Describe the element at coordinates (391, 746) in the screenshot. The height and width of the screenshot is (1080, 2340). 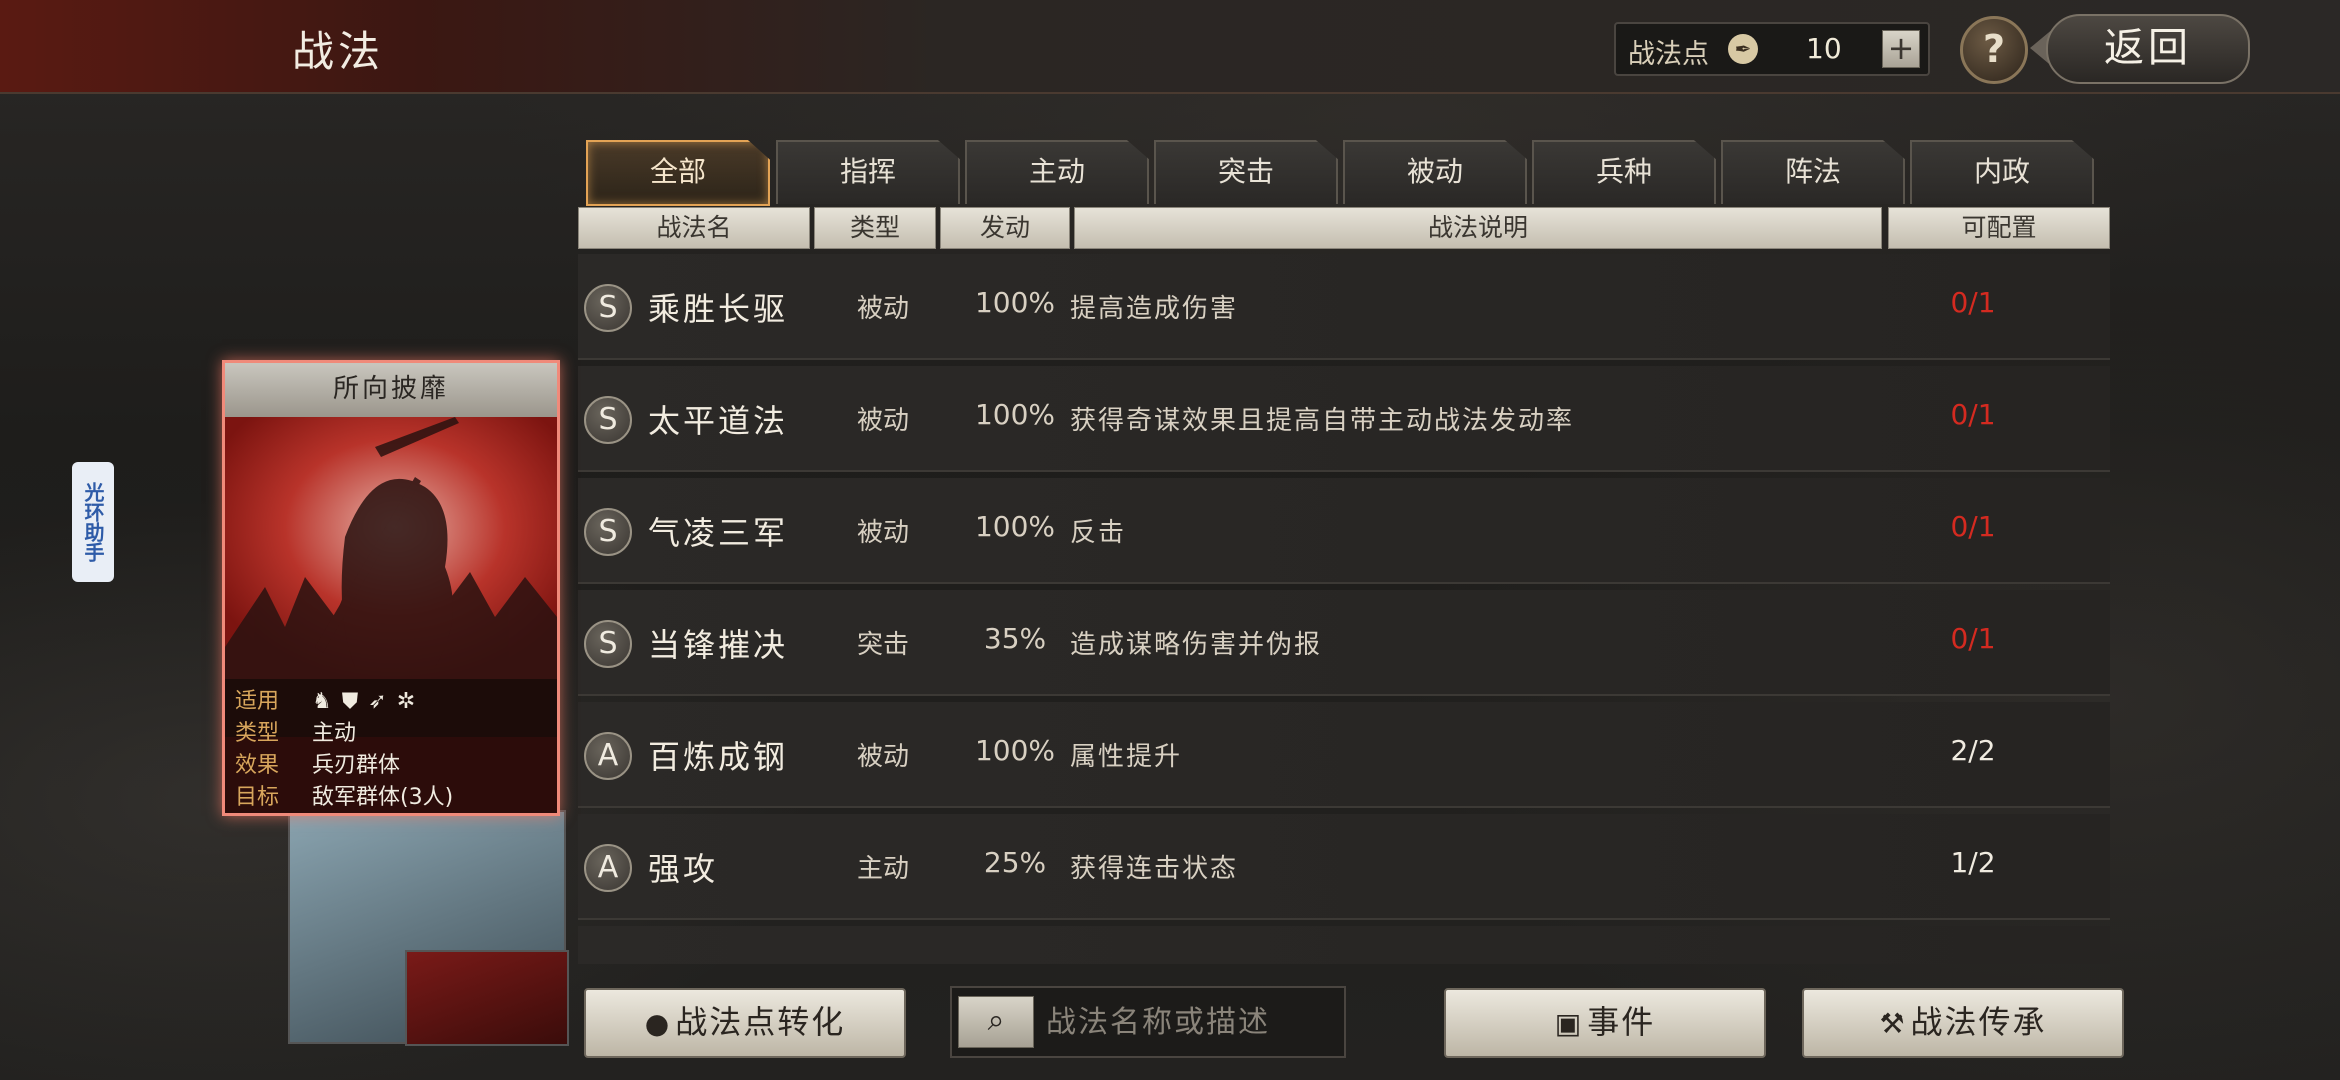
I see `tactic-card-info: 适用 ♞⛊➶✲ 类型 主动 效果 兵刃群体 目标 敌军群体(3人)` at that location.